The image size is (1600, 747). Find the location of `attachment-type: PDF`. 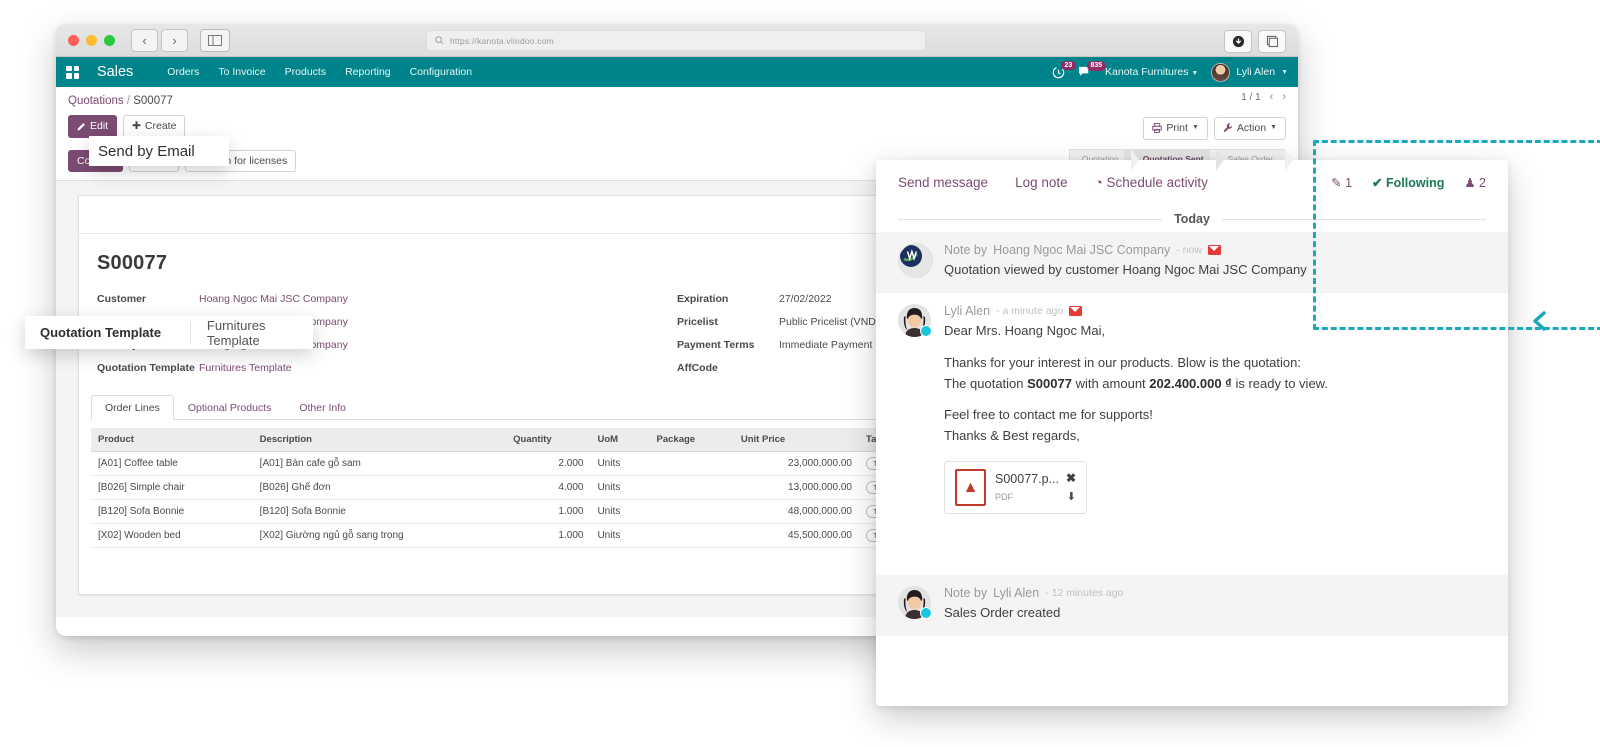

attachment-type: PDF is located at coordinates (1004, 497).